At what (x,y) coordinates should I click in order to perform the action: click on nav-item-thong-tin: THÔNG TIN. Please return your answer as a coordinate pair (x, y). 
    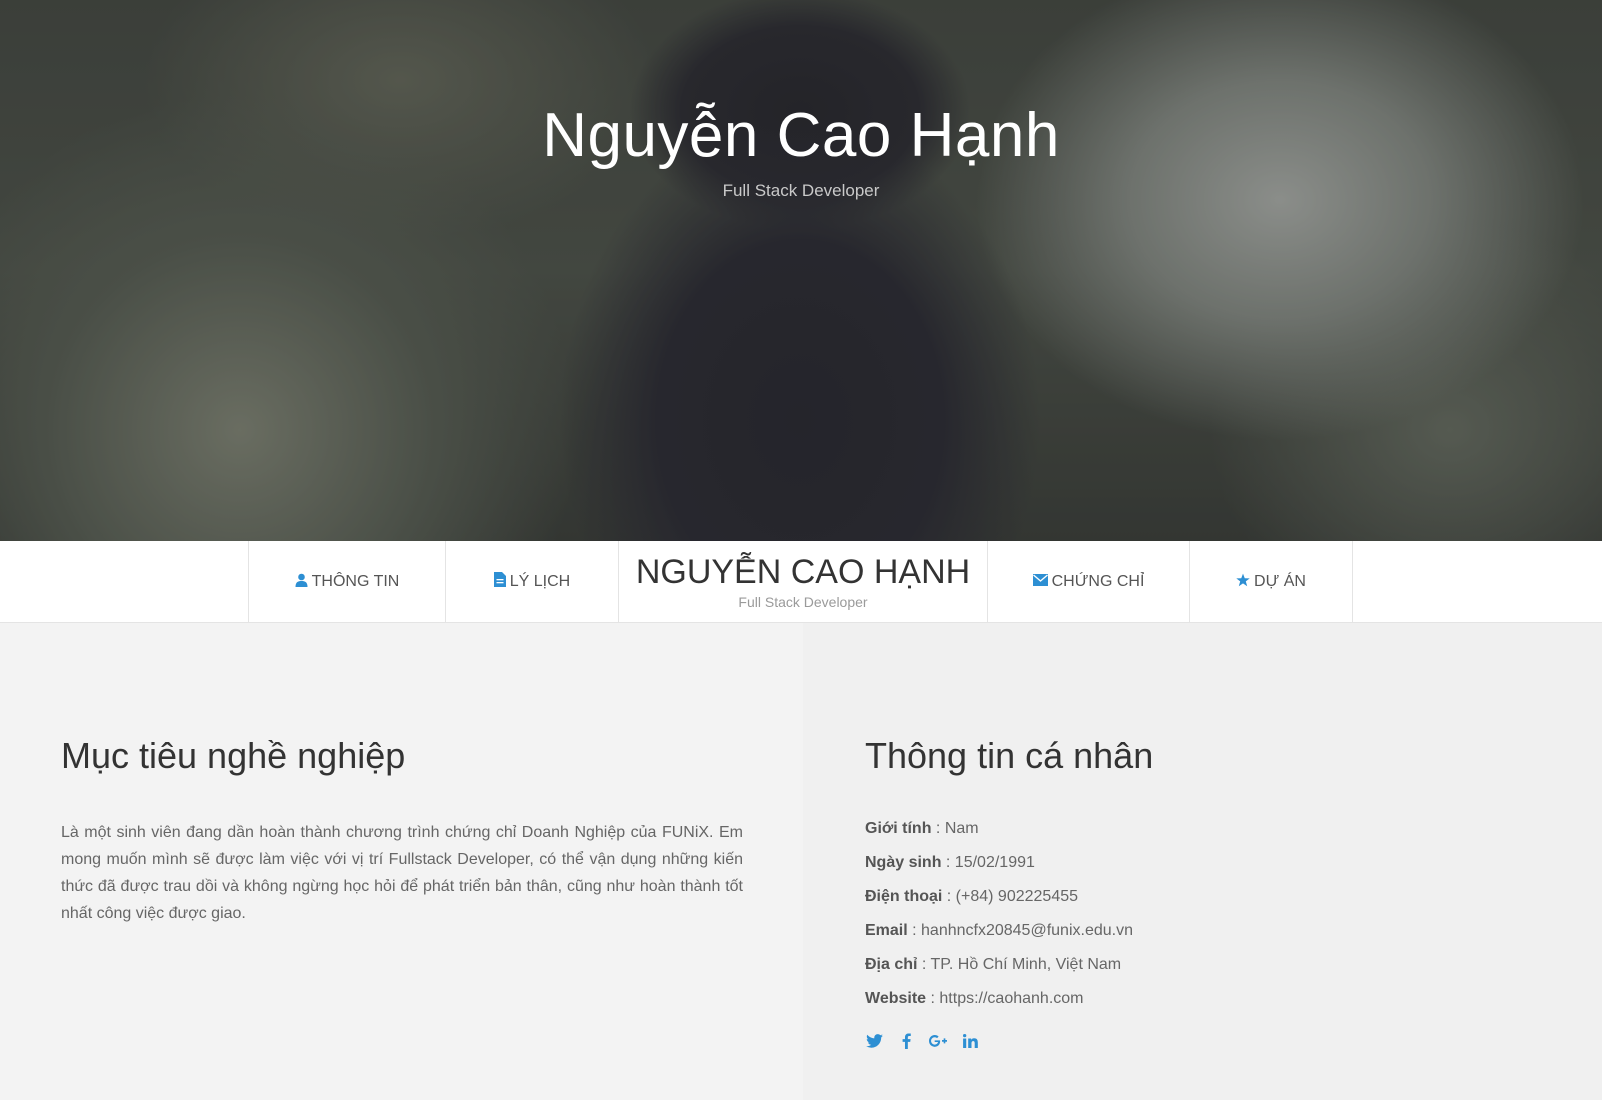
    Looking at the image, I should click on (347, 582).